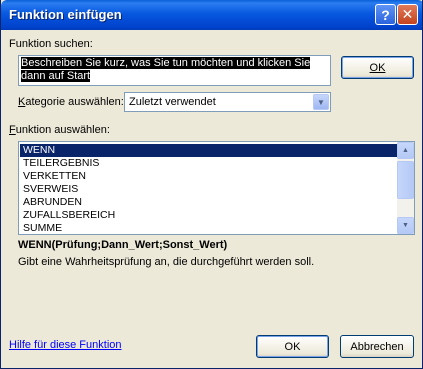  I want to click on list-item: TEILERGEBNIS, so click(208, 163).